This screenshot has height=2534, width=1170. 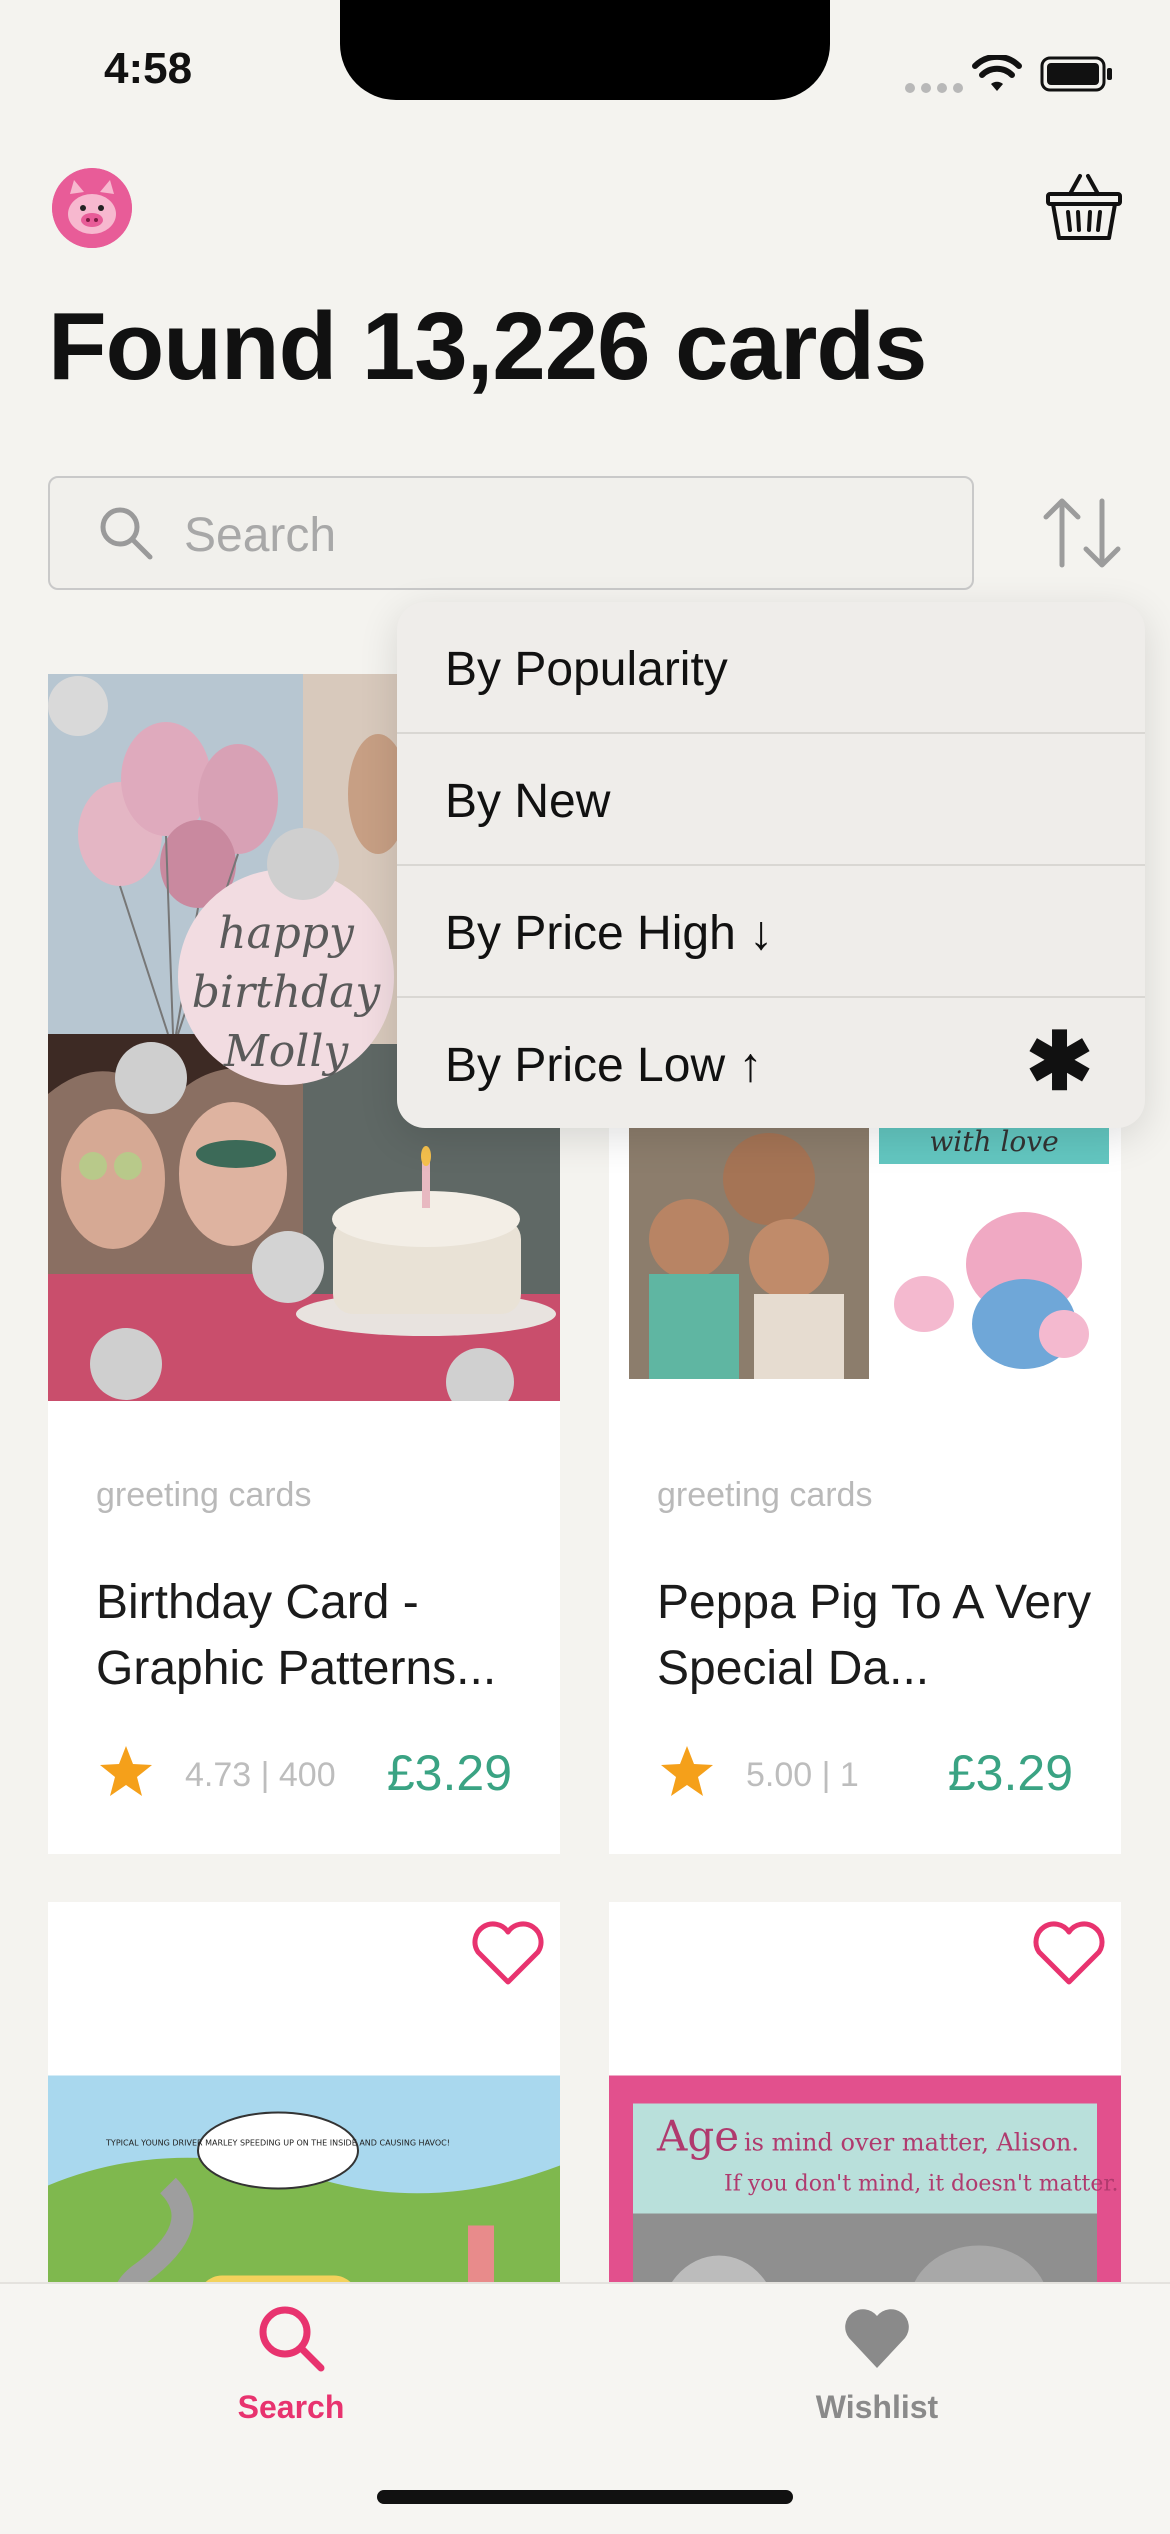 I want to click on search-tab-icon, so click(x=292, y=2339).